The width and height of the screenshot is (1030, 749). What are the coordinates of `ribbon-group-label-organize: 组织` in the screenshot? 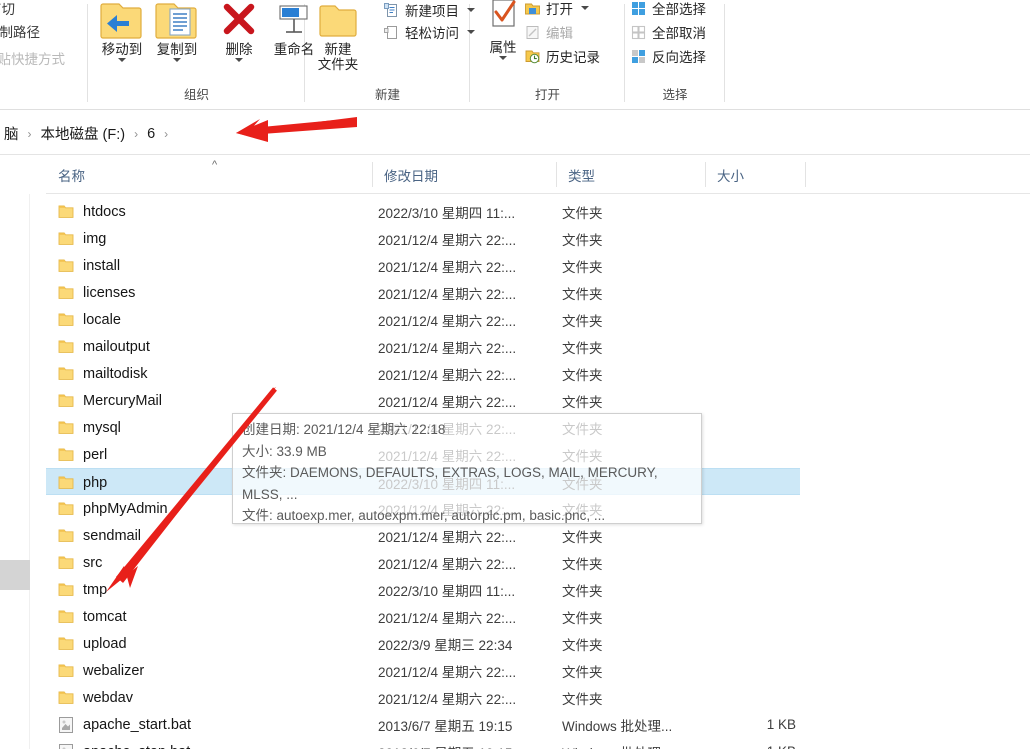 It's located at (196, 95).